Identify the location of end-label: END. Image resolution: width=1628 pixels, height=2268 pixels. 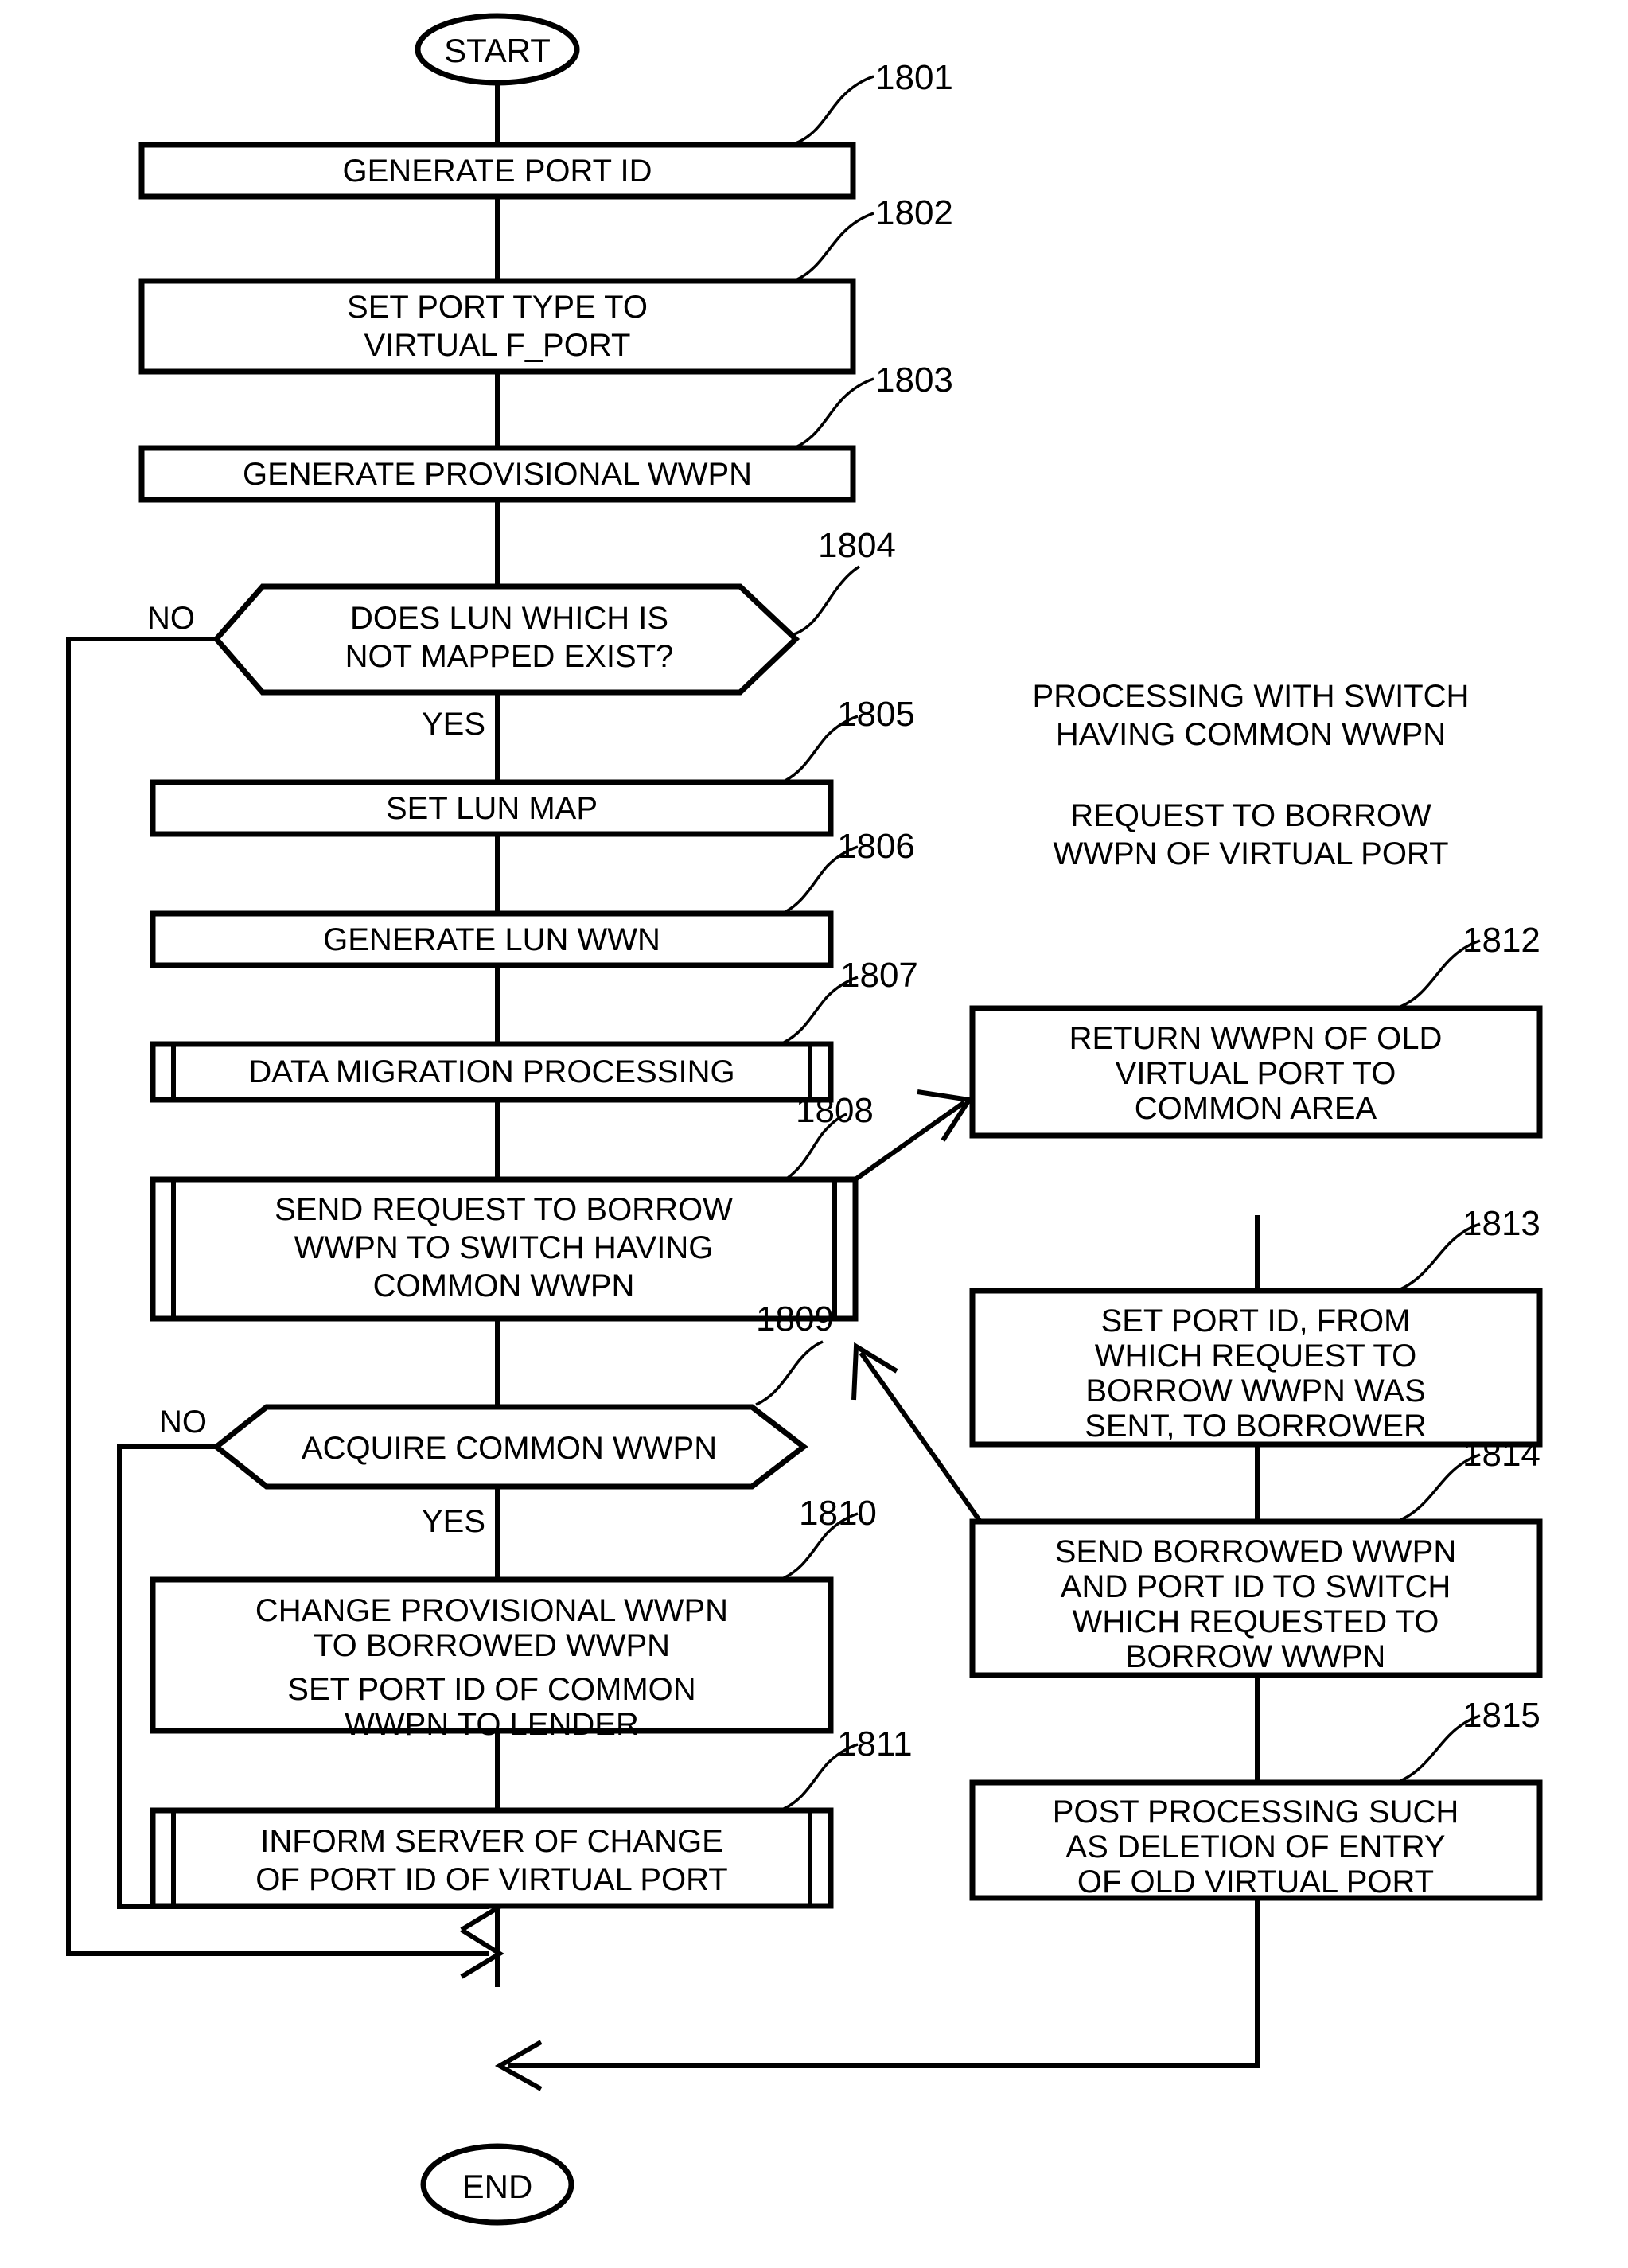
(497, 2186).